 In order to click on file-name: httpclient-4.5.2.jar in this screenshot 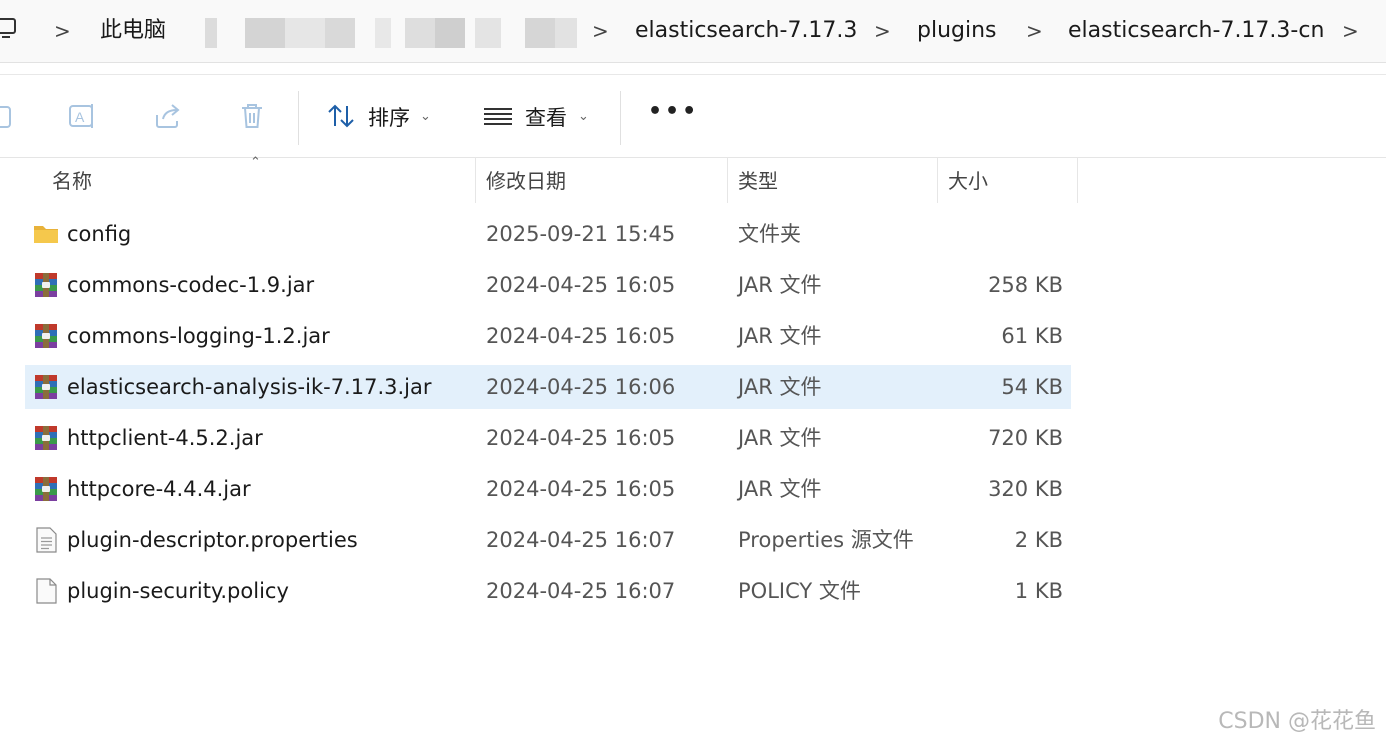, I will do `click(165, 438)`.